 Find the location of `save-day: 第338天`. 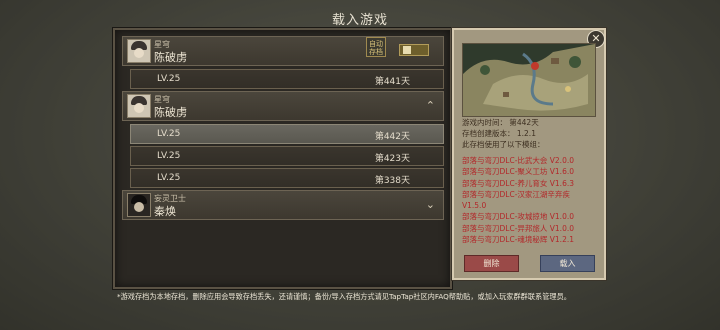

save-day: 第338天 is located at coordinates (392, 181).